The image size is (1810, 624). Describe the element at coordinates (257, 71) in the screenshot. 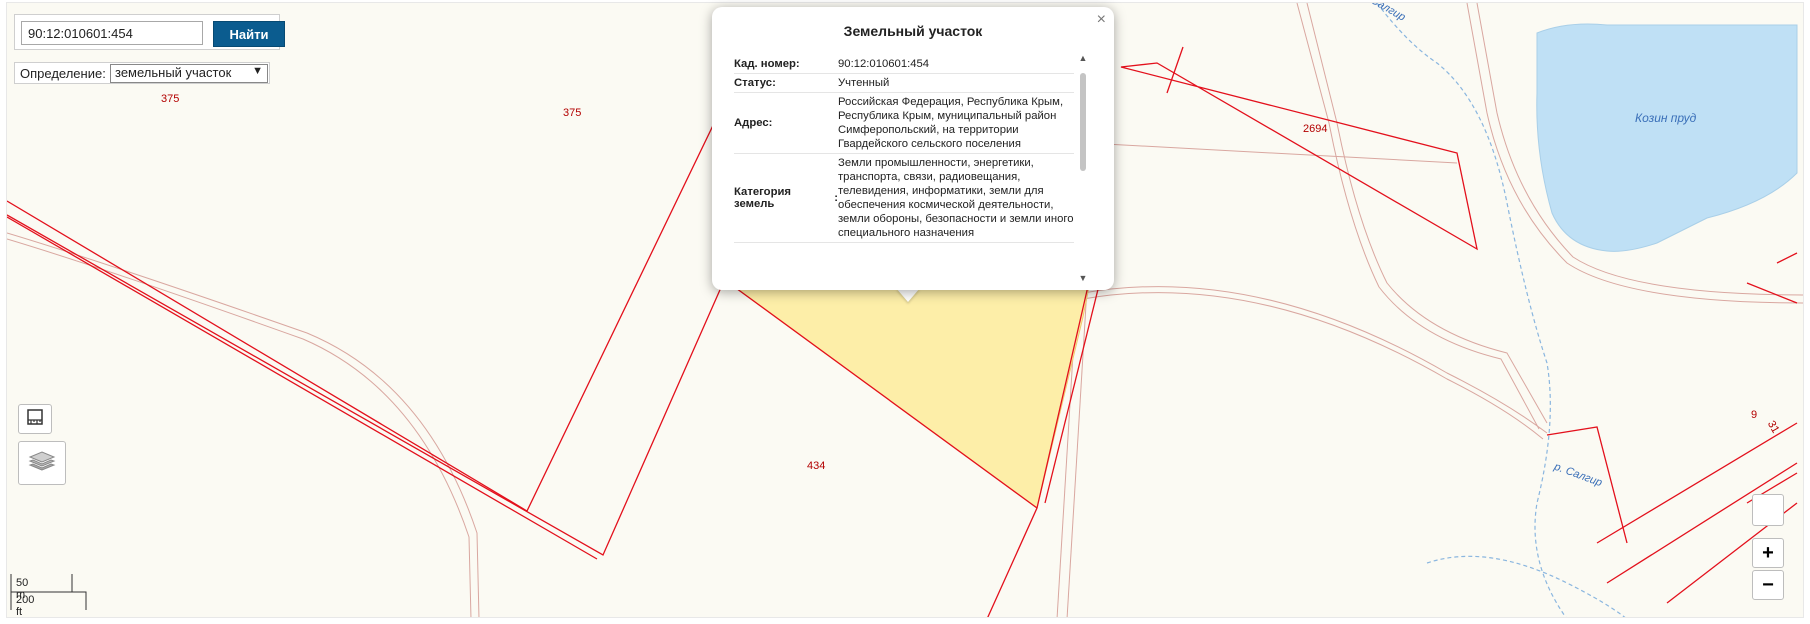

I see `chevron-down-icon: ▼` at that location.